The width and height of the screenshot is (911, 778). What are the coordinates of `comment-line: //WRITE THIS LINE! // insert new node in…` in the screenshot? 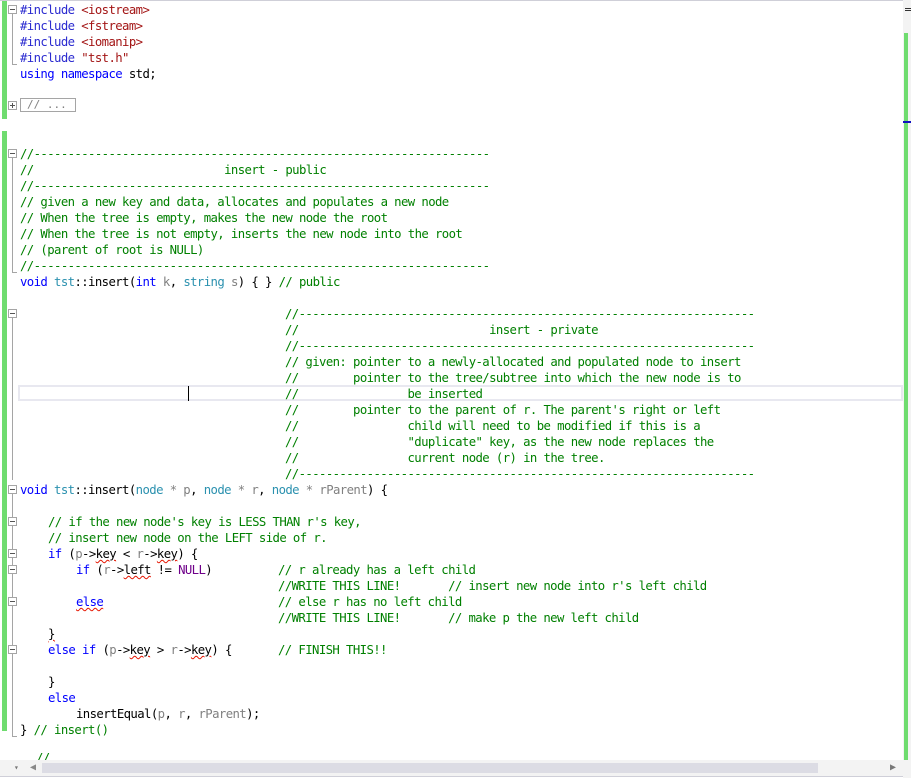 It's located at (492, 586).